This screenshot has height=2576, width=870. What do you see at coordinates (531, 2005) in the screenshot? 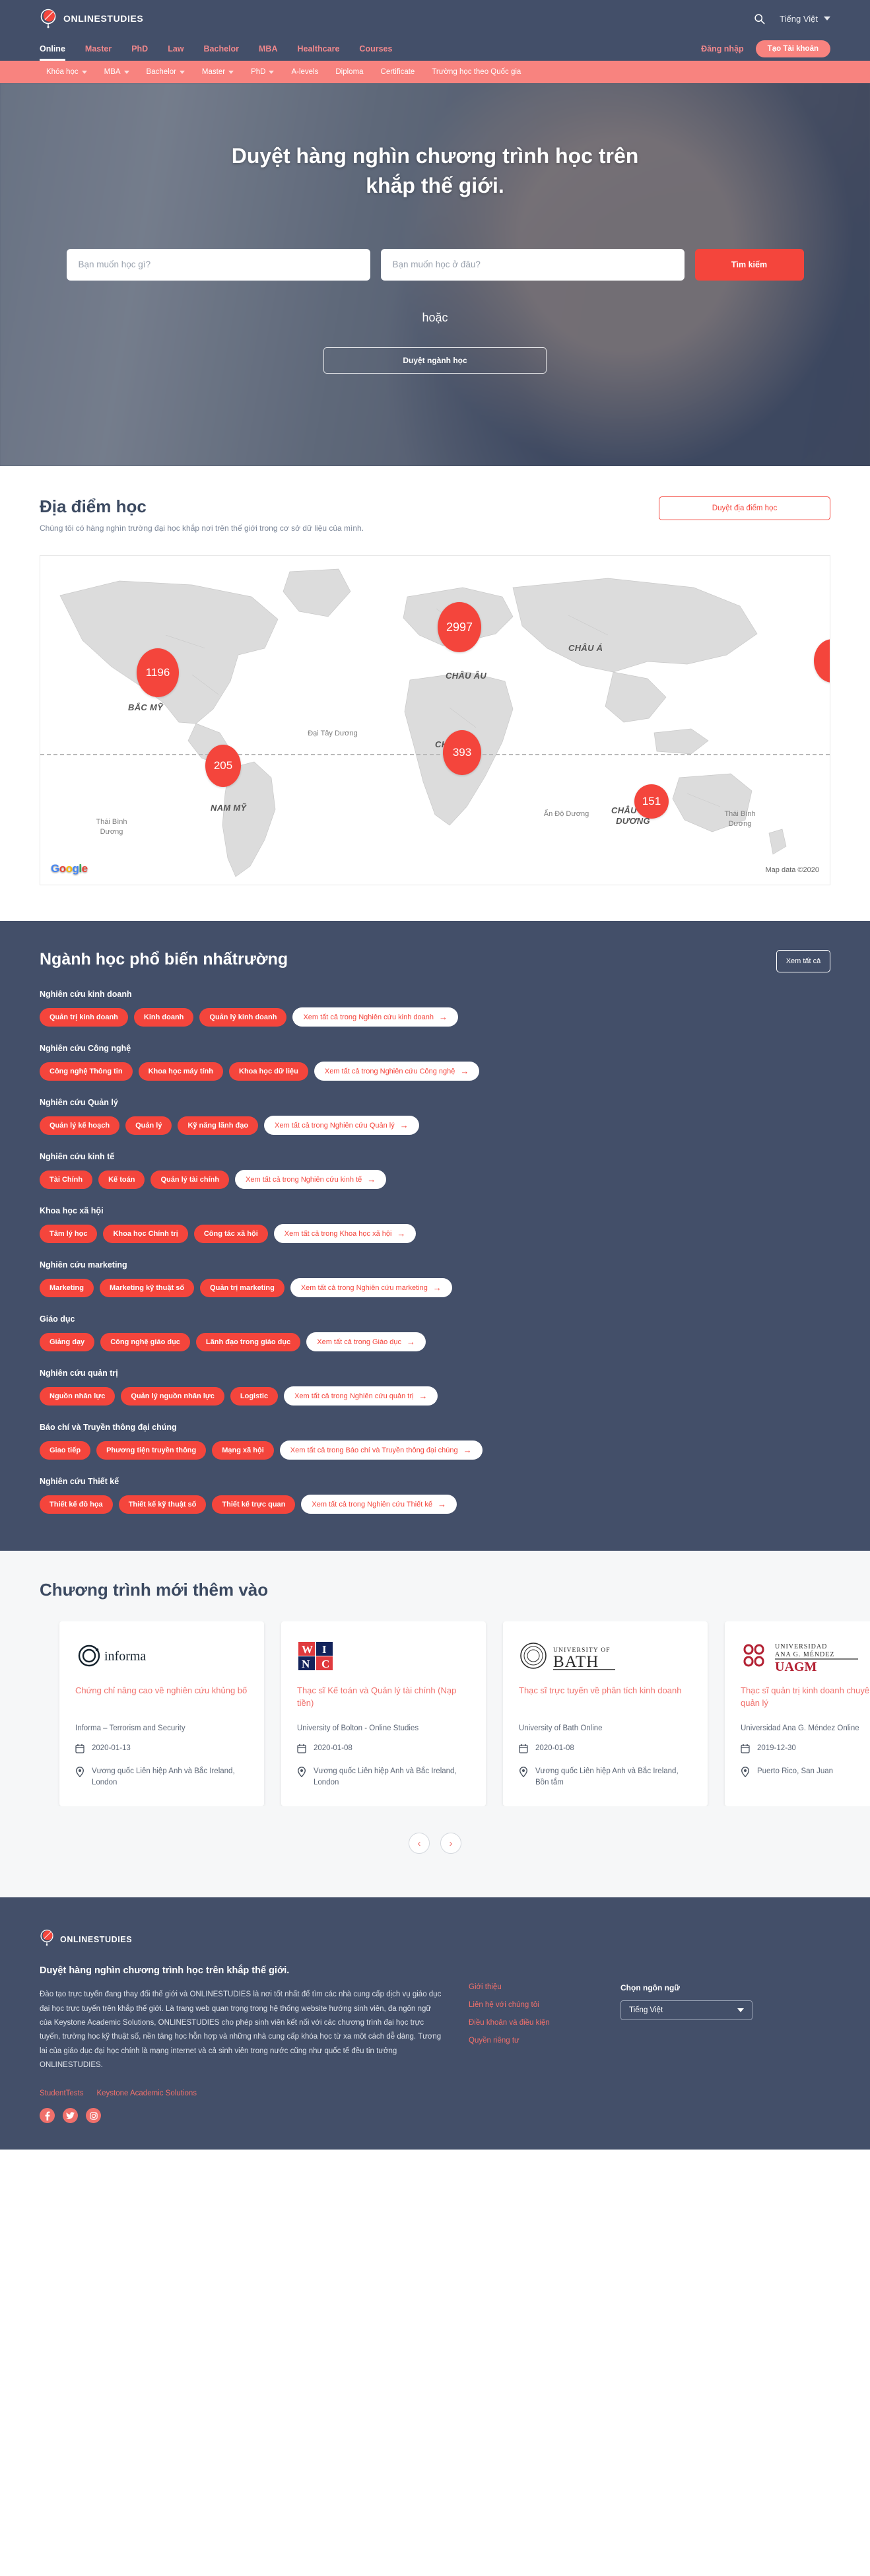
I see `footer-link: Liên hệ với chúng tôi` at bounding box center [531, 2005].